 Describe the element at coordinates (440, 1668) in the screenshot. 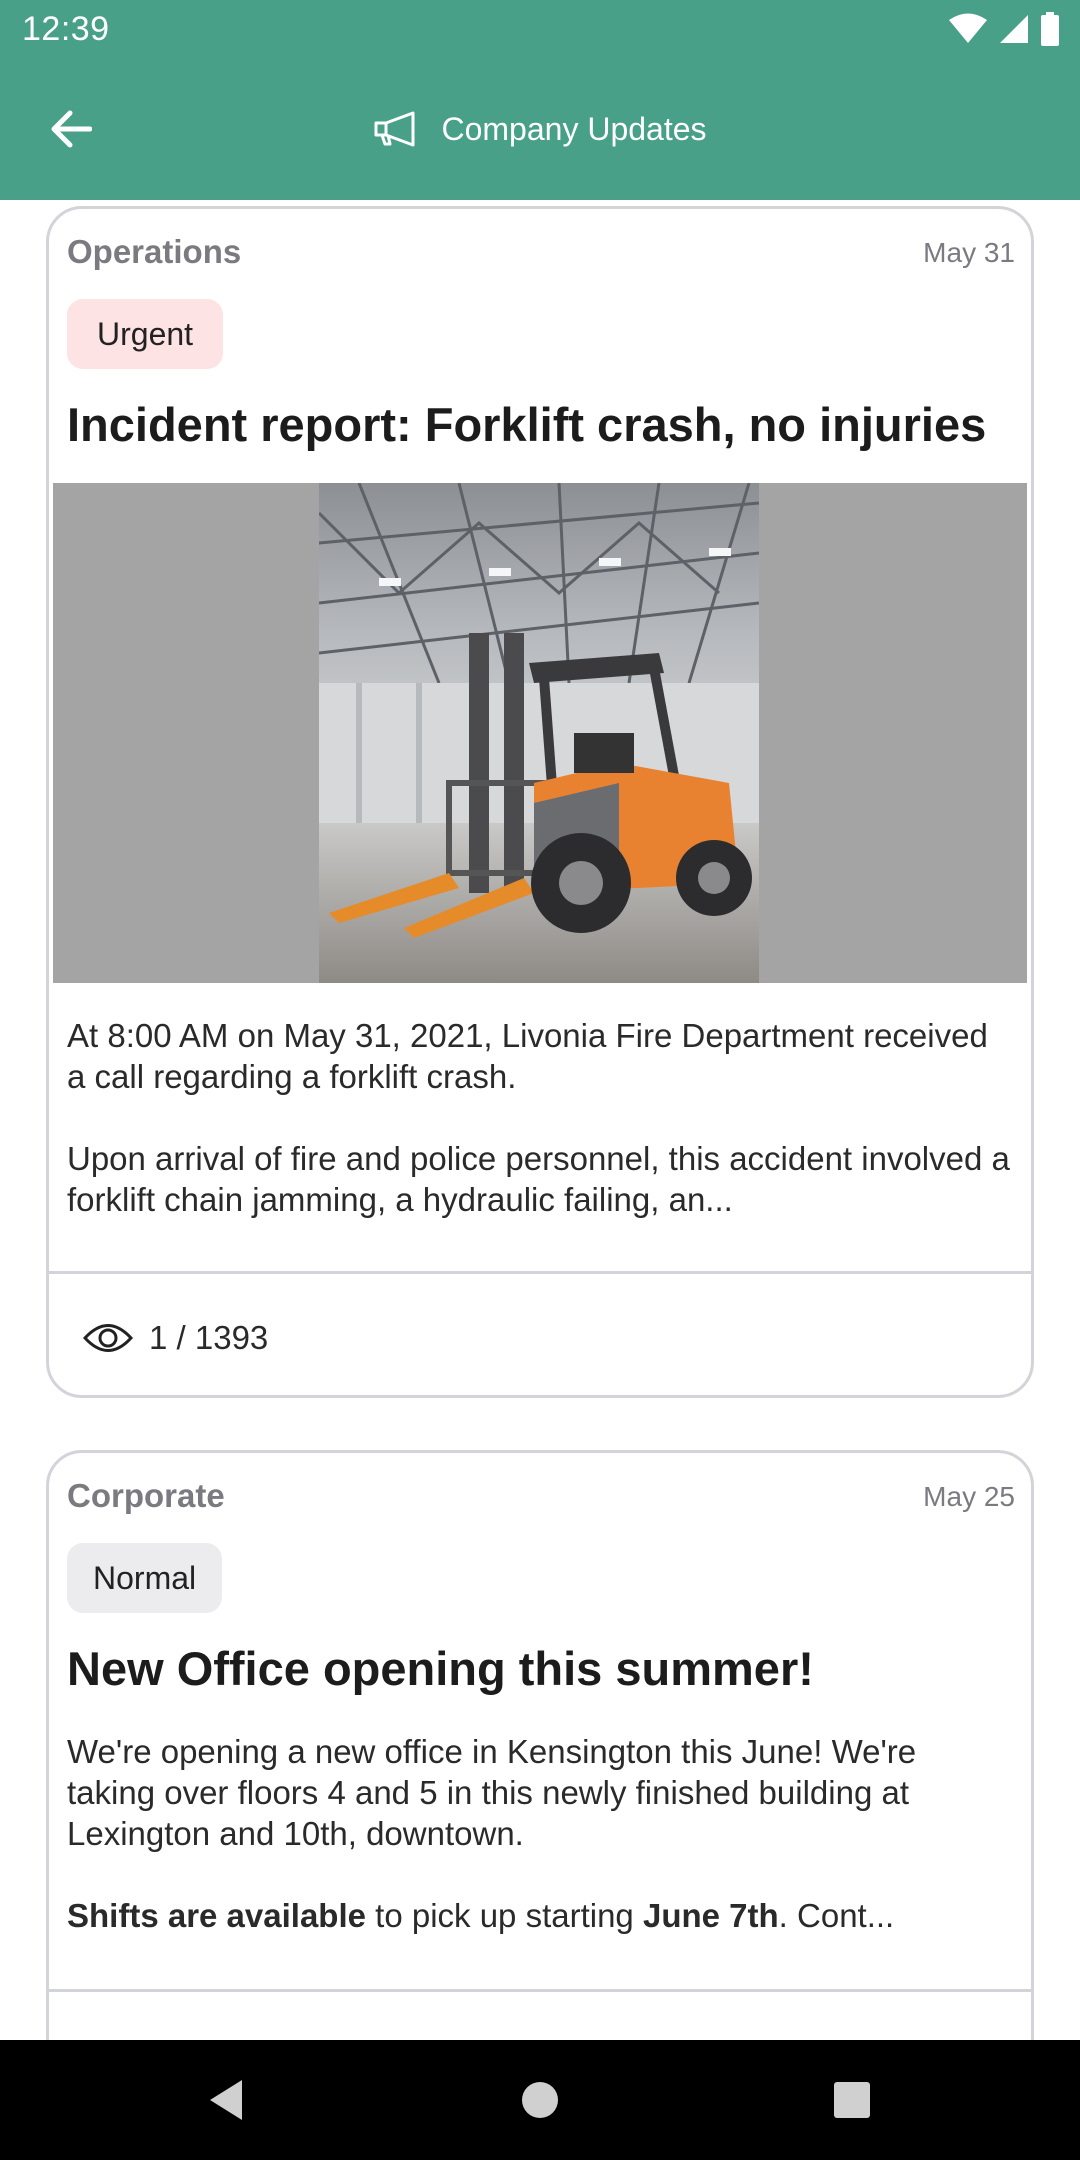

I see `card-title: New Office opening this summer!` at that location.